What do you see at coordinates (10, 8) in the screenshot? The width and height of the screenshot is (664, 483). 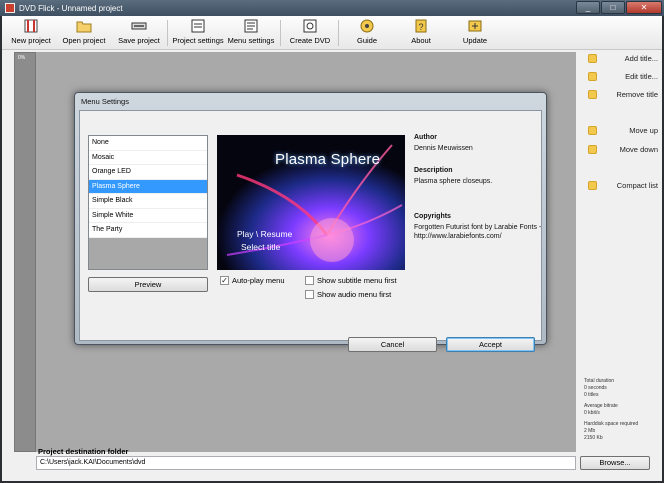 I see `app-icon` at bounding box center [10, 8].